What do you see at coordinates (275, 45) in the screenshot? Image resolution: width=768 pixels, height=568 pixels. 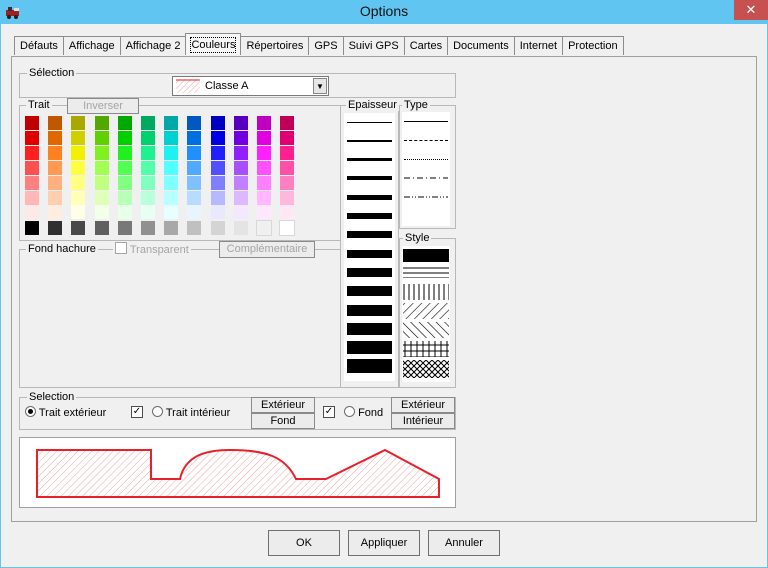 I see `tab-repertoires: Répertoires` at bounding box center [275, 45].